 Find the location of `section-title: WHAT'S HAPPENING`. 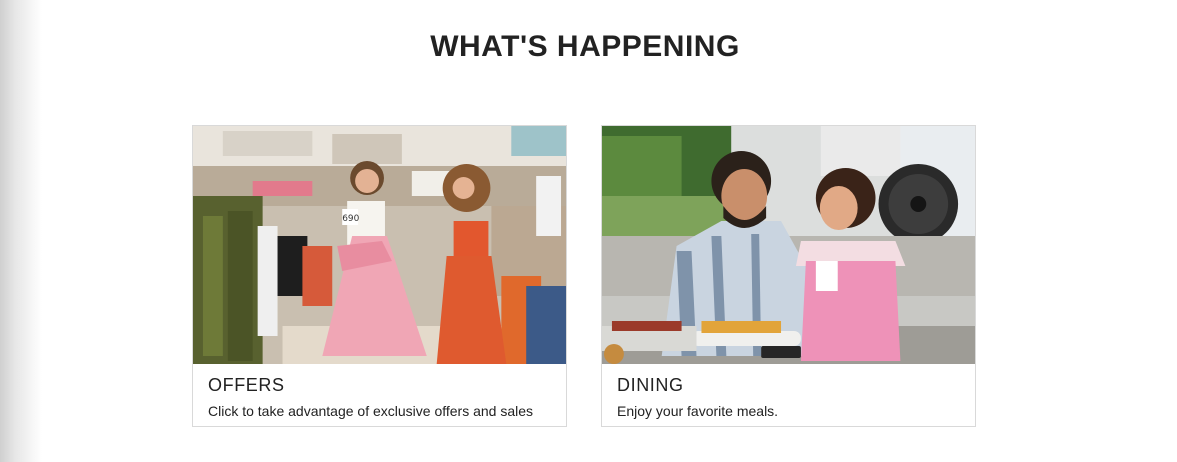

section-title: WHAT'S HAPPENING is located at coordinates (585, 46).